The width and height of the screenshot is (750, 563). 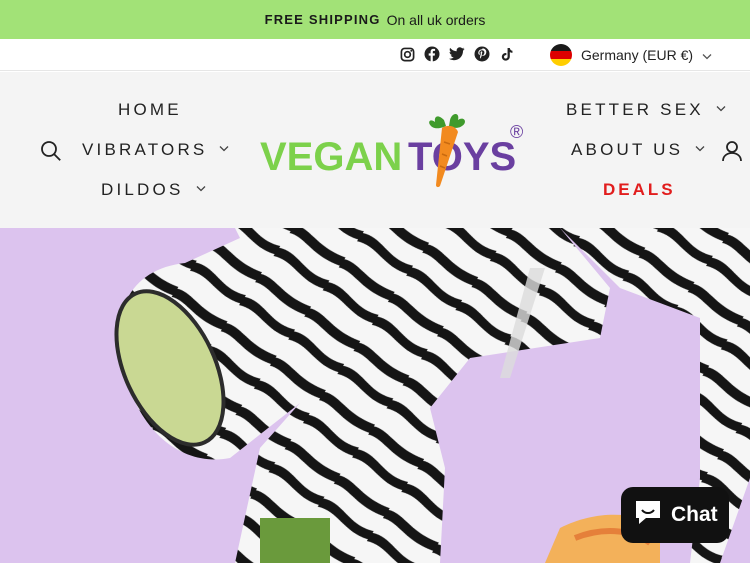 I want to click on nav-deals-label: DEALS, so click(x=639, y=189).